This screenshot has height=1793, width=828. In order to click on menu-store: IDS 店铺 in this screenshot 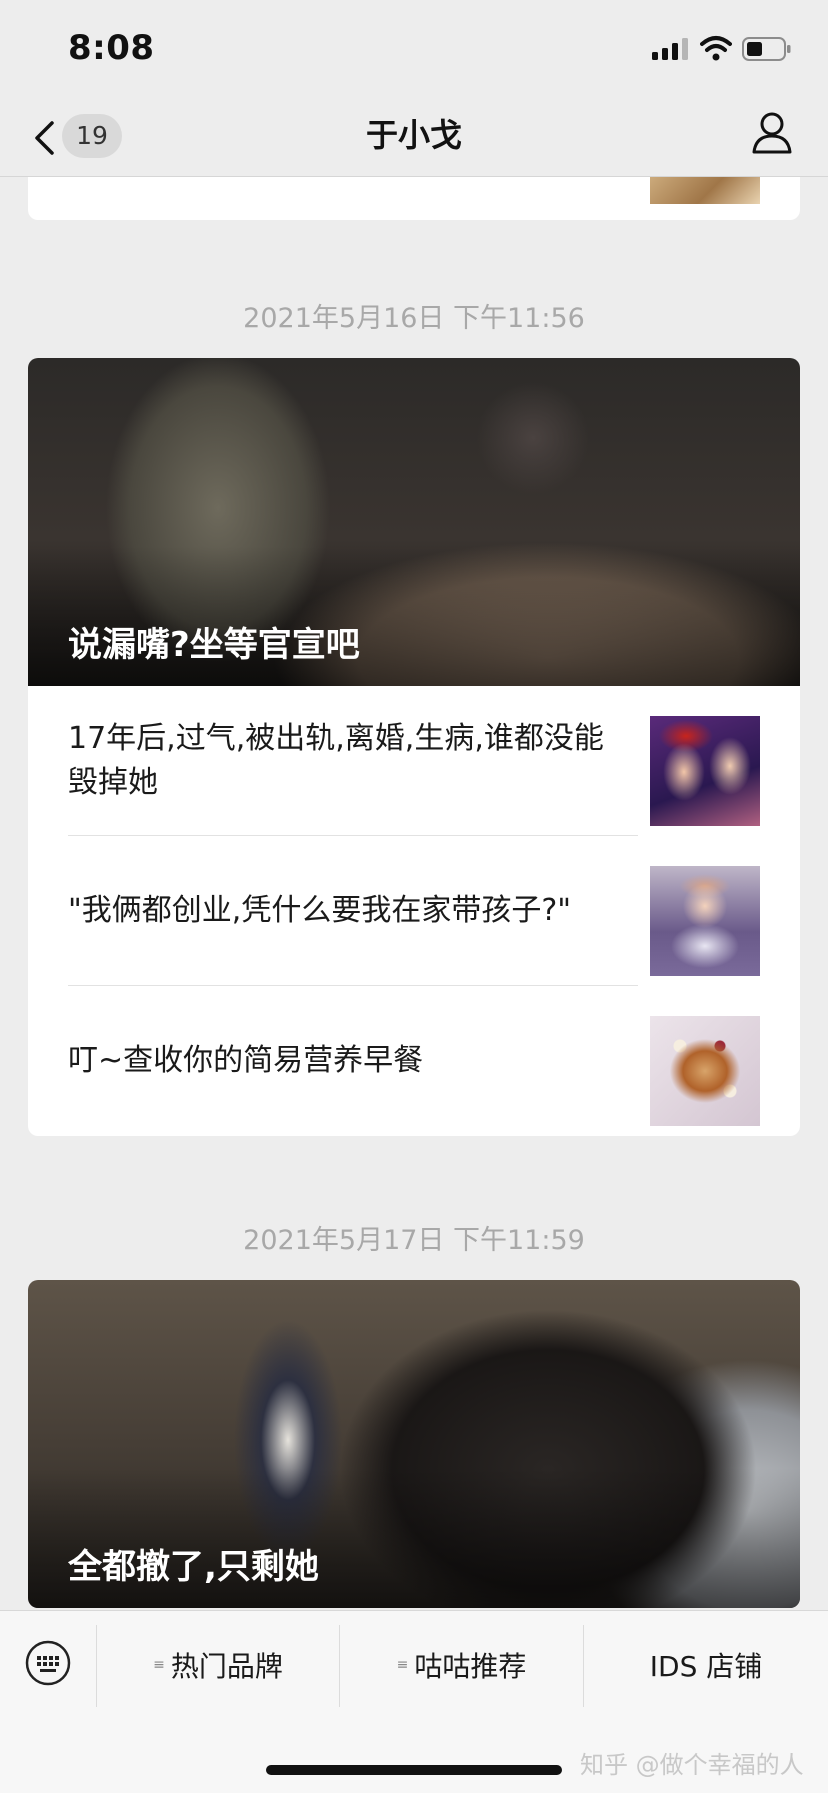, I will do `click(706, 1665)`.